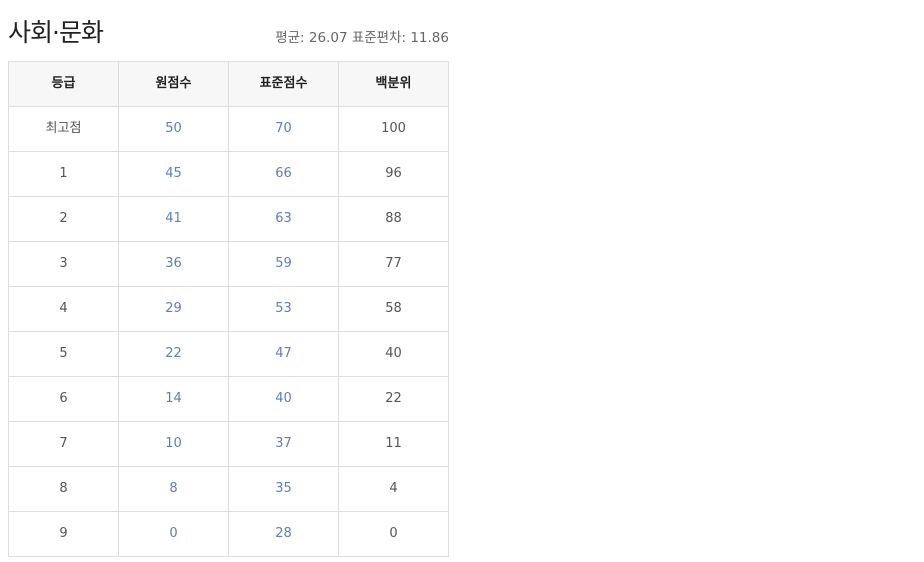  Describe the element at coordinates (173, 264) in the screenshot. I see `cell-raw-score: 36` at that location.